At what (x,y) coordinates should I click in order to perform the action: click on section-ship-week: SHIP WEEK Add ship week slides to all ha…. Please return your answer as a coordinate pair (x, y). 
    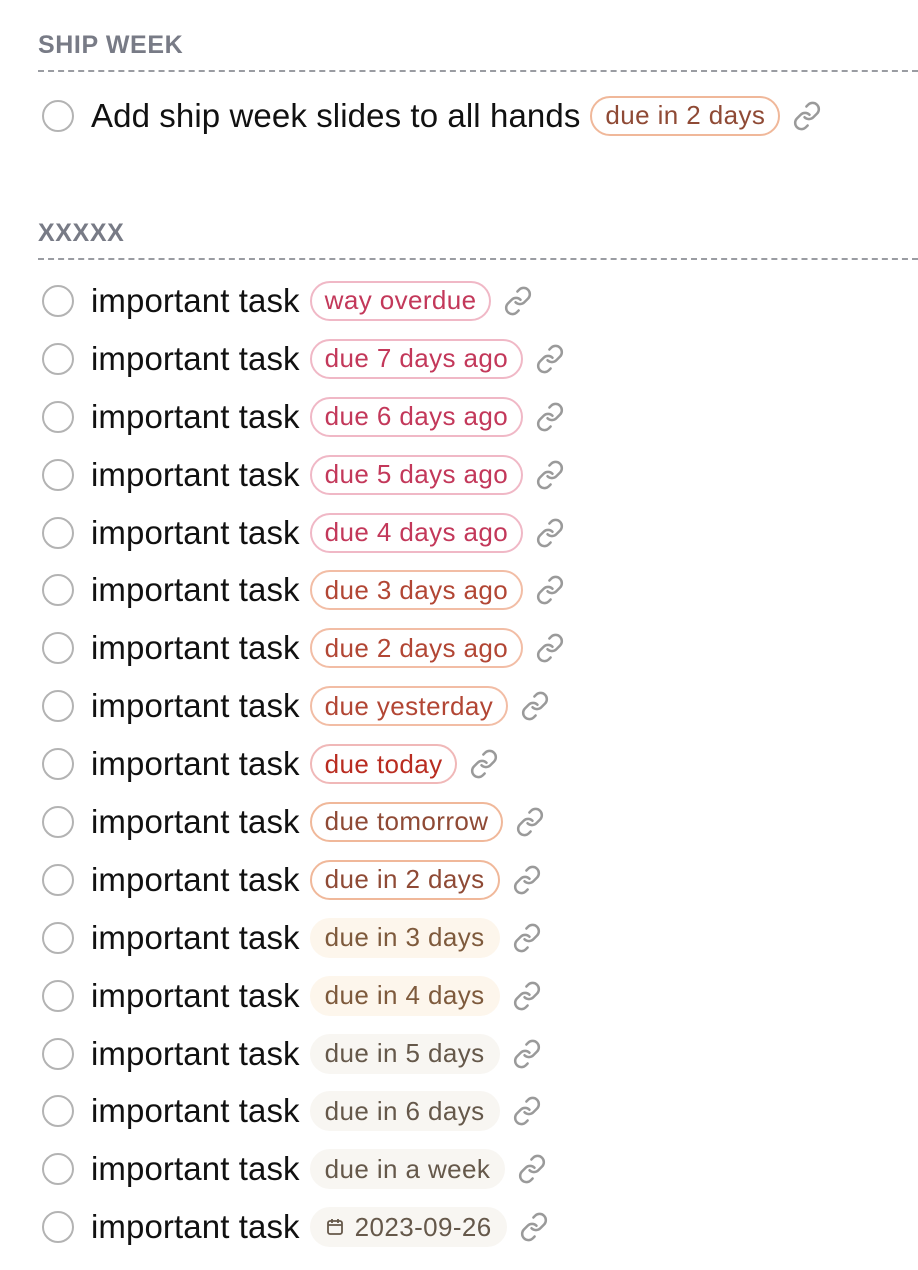
    Looking at the image, I should click on (478, 87).